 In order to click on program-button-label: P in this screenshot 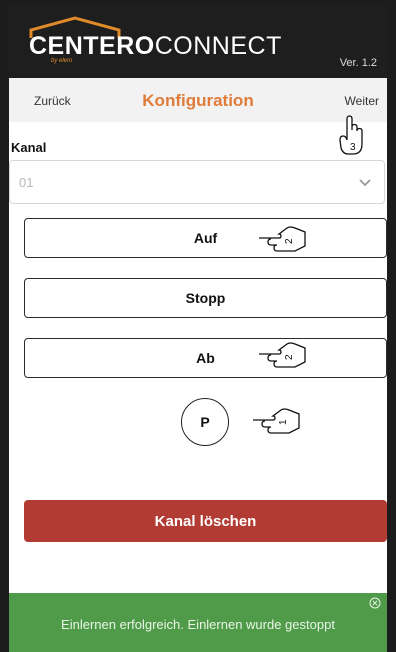, I will do `click(205, 422)`.